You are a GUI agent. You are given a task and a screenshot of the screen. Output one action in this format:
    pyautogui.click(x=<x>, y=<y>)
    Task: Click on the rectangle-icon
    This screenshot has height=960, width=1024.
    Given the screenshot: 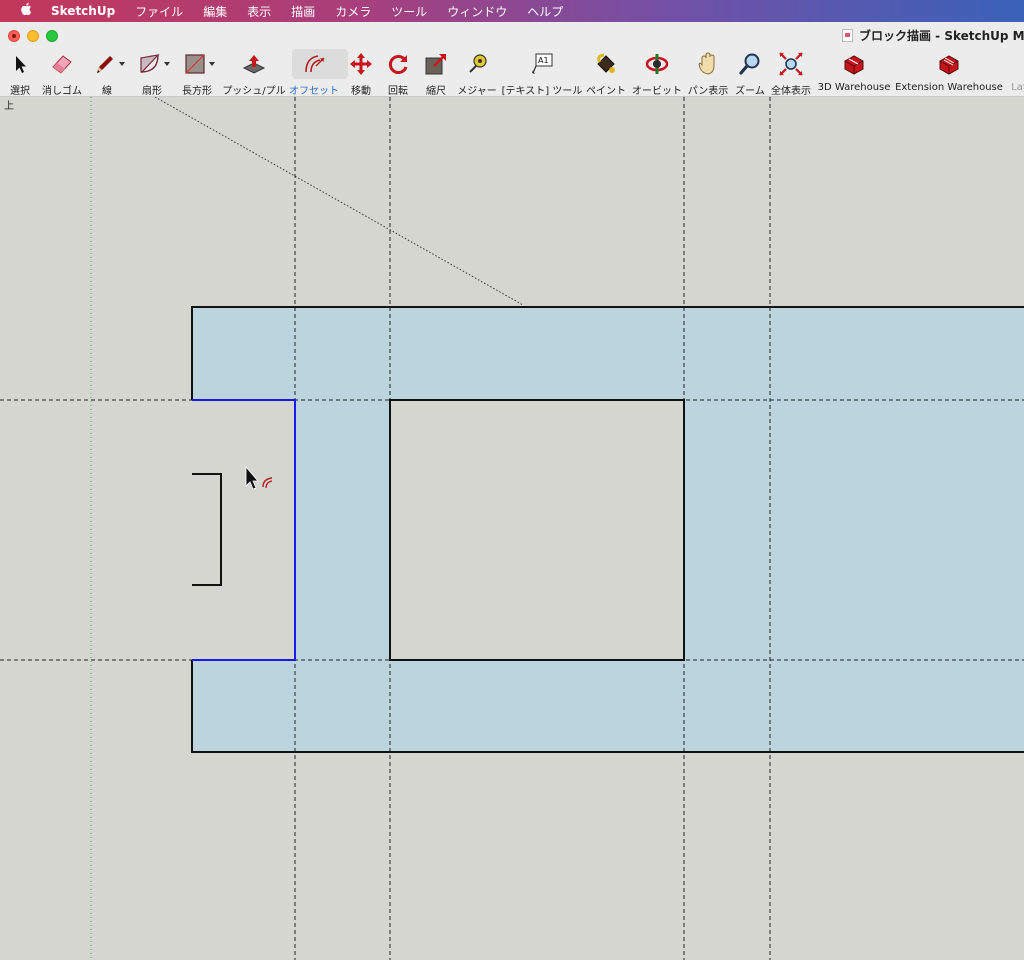 What is the action you would take?
    pyautogui.click(x=195, y=64)
    